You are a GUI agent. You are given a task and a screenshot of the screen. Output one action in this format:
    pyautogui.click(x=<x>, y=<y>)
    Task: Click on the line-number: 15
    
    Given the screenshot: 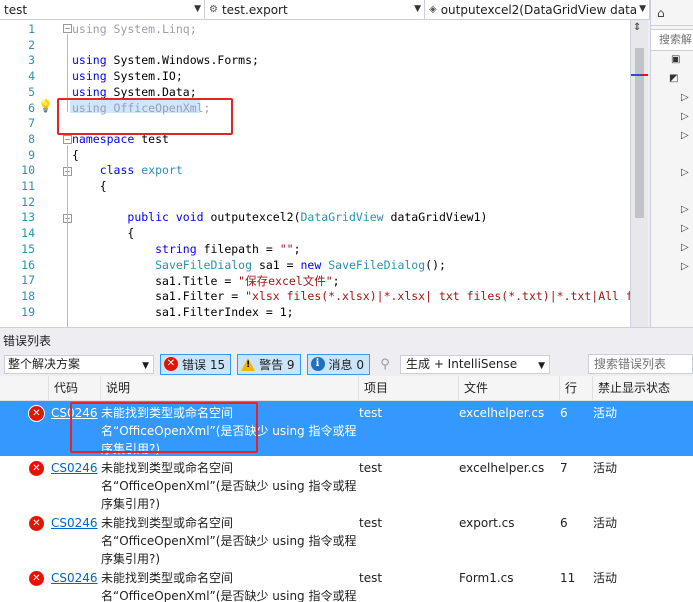 What is the action you would take?
    pyautogui.click(x=28, y=248)
    